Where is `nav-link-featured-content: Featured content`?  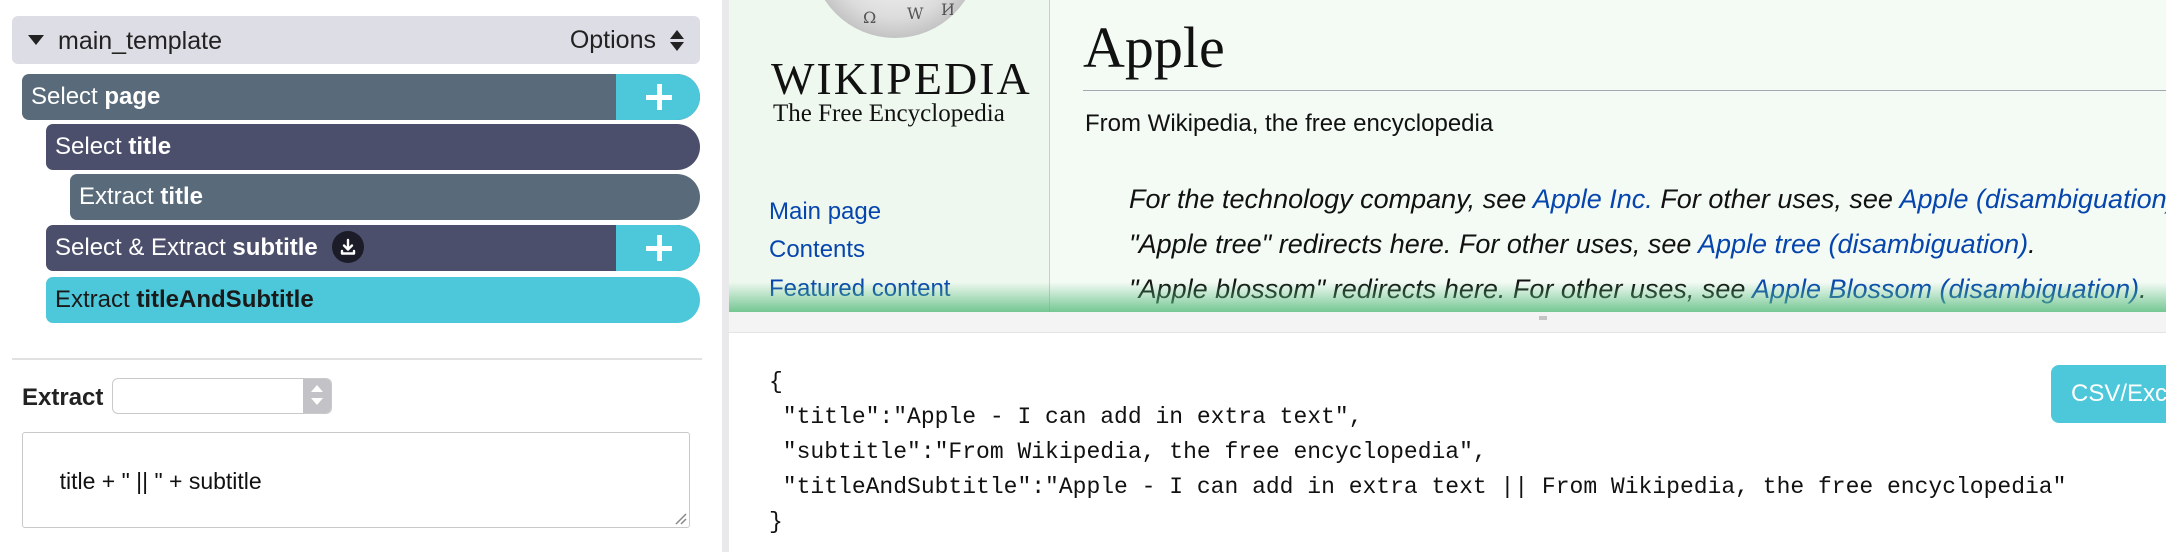 nav-link-featured-content: Featured content is located at coordinates (859, 289).